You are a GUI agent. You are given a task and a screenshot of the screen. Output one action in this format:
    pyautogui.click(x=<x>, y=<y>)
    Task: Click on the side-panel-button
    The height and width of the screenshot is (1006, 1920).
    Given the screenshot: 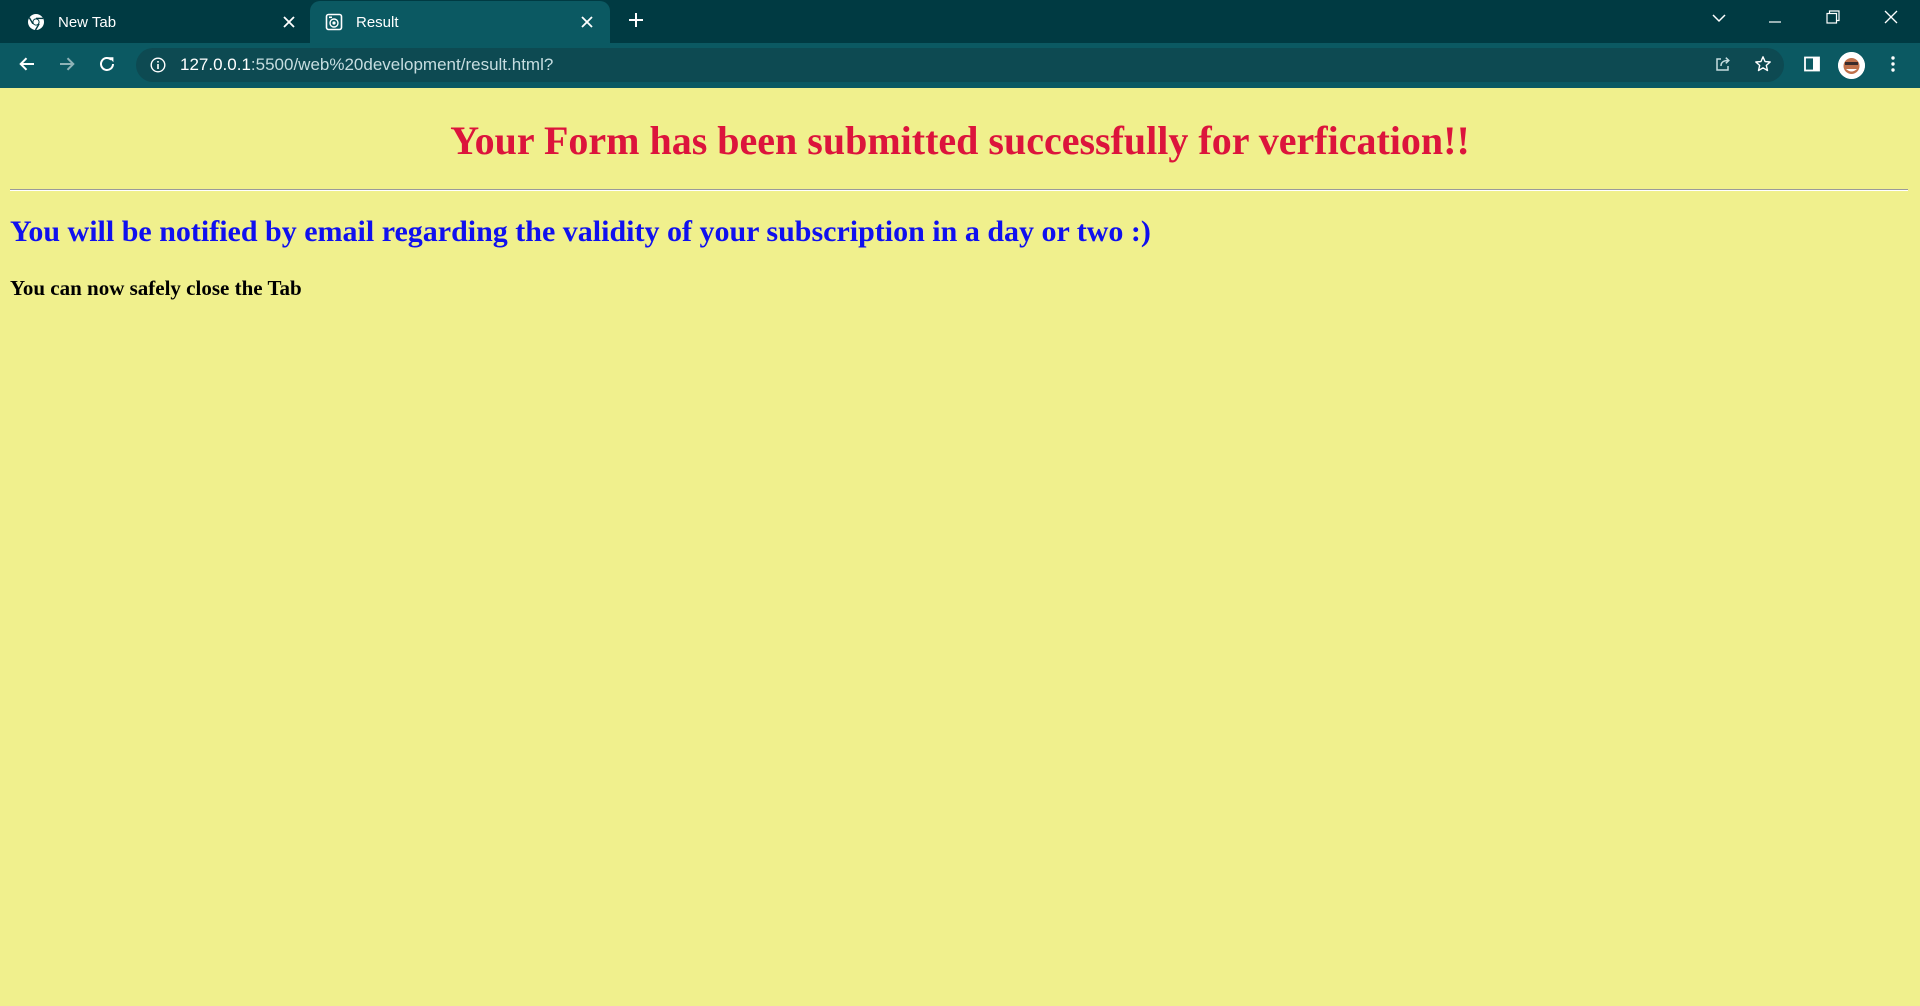 What is the action you would take?
    pyautogui.click(x=1812, y=66)
    